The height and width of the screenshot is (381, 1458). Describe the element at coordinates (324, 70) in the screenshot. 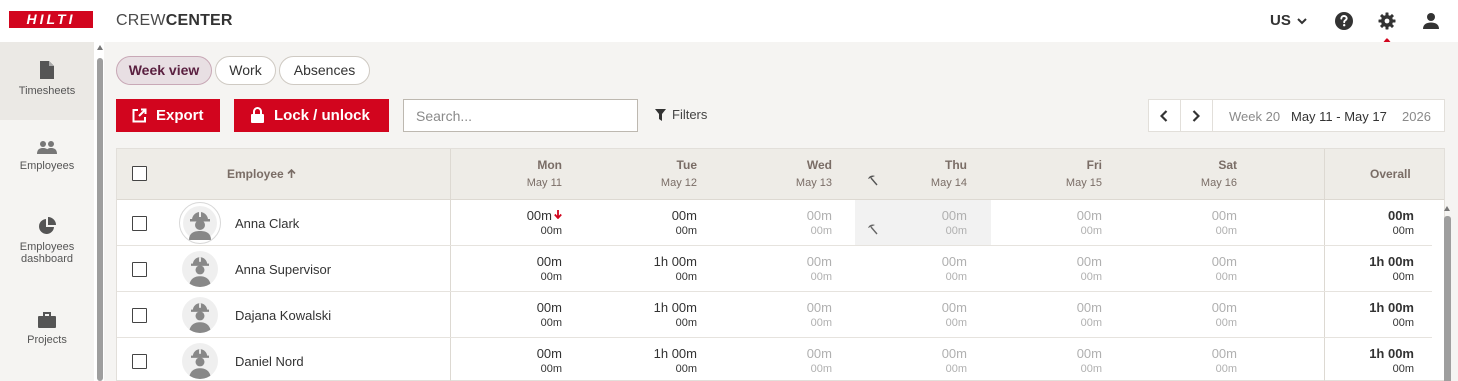

I see `tab-absences: Absences` at that location.